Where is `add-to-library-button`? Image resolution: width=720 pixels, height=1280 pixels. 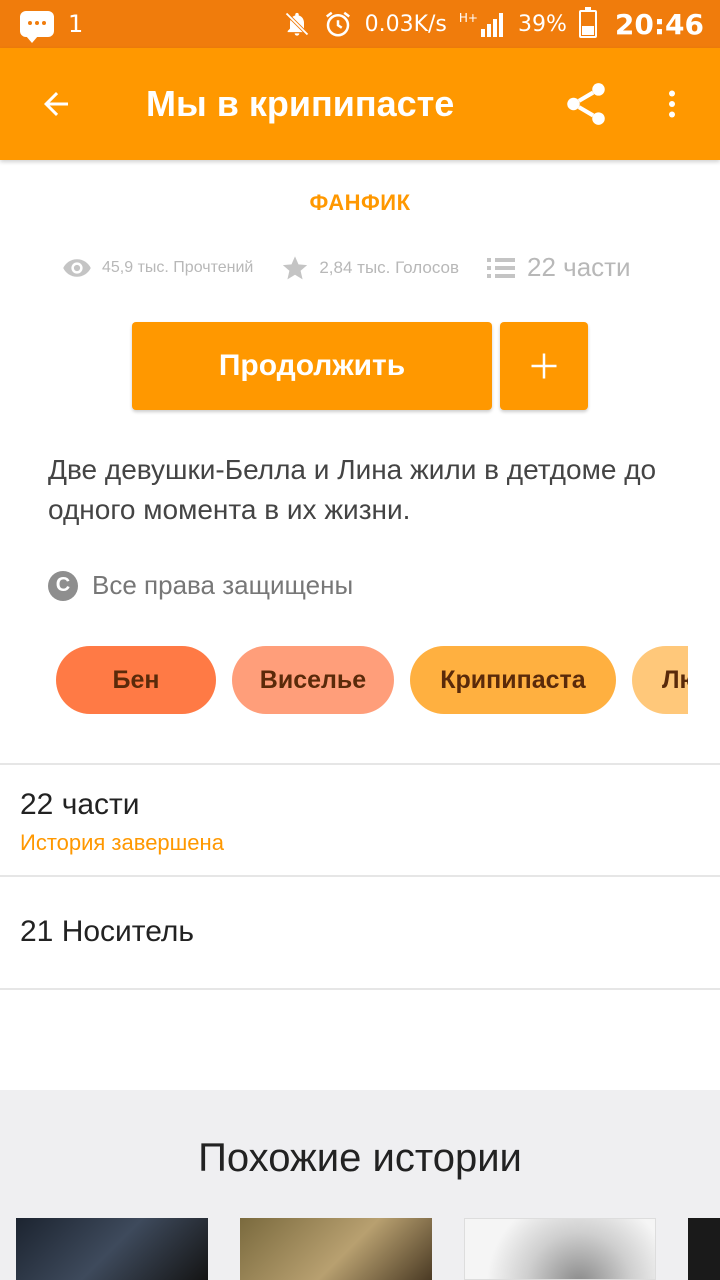 add-to-library-button is located at coordinates (544, 366).